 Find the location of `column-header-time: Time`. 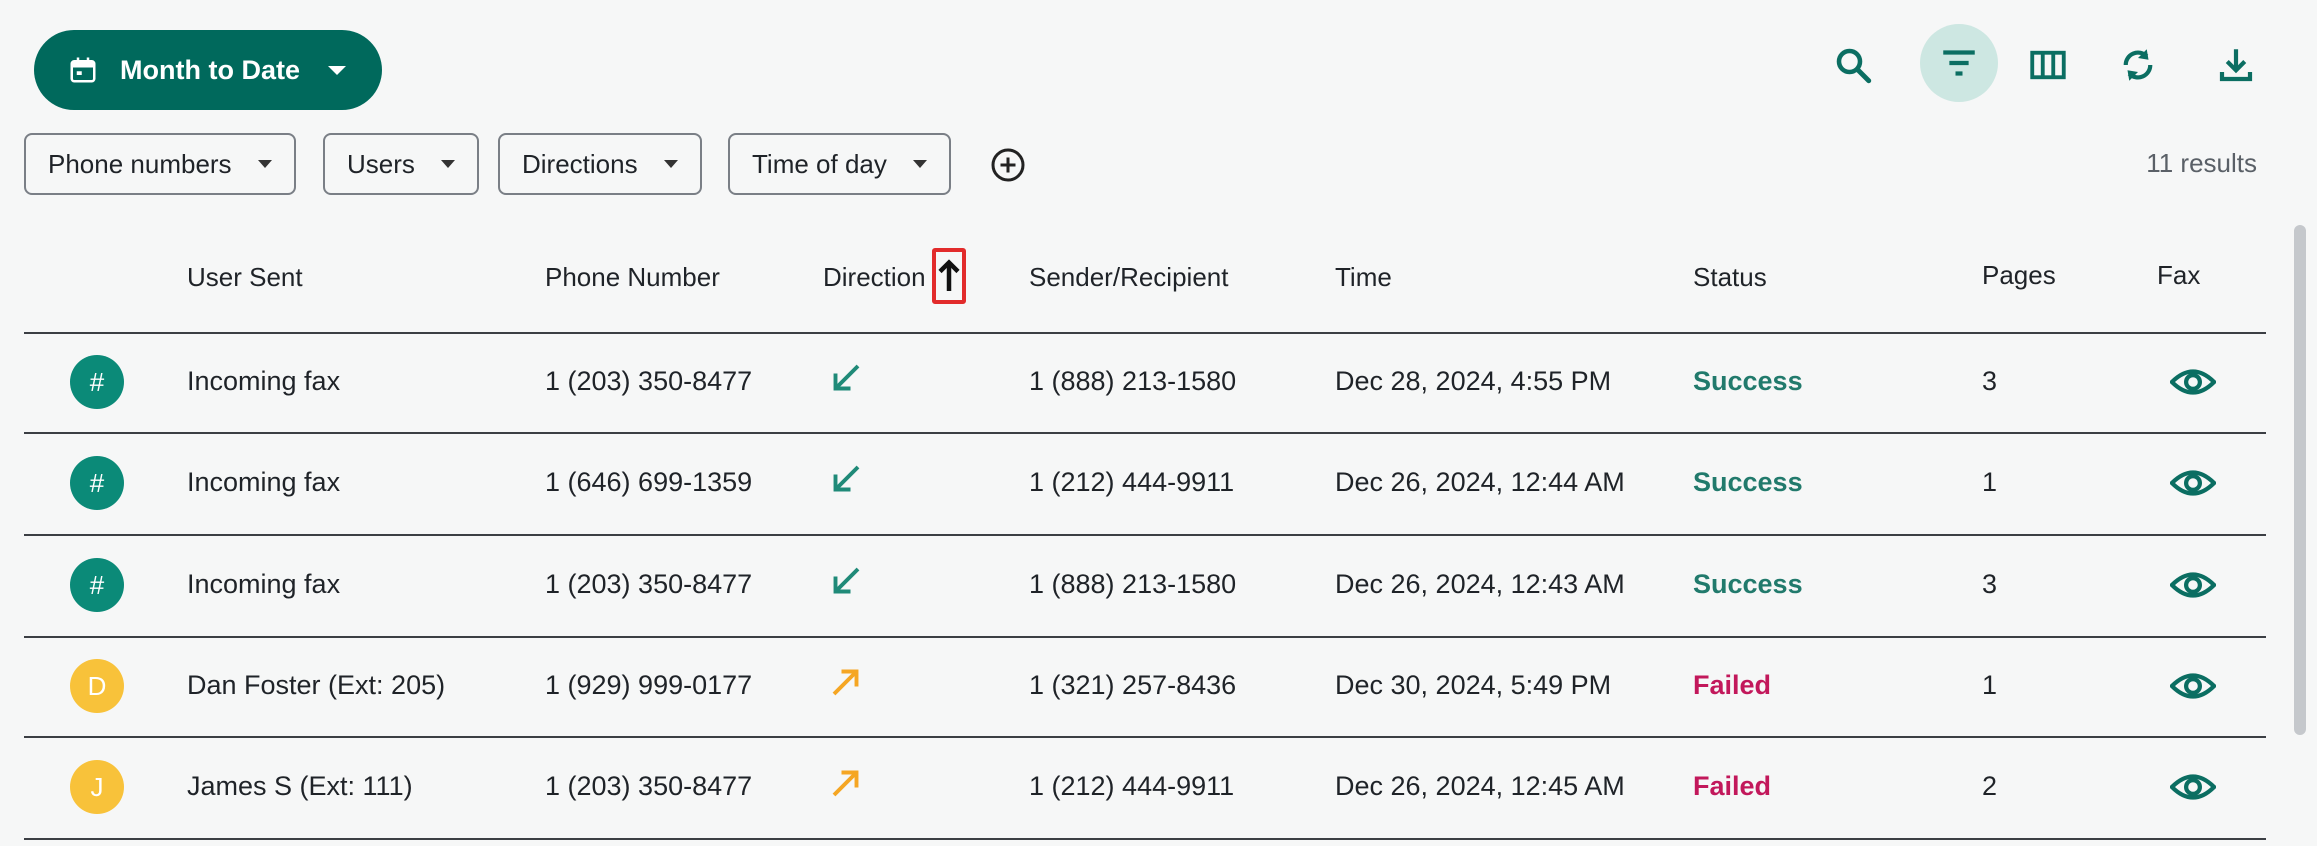

column-header-time: Time is located at coordinates (1363, 277).